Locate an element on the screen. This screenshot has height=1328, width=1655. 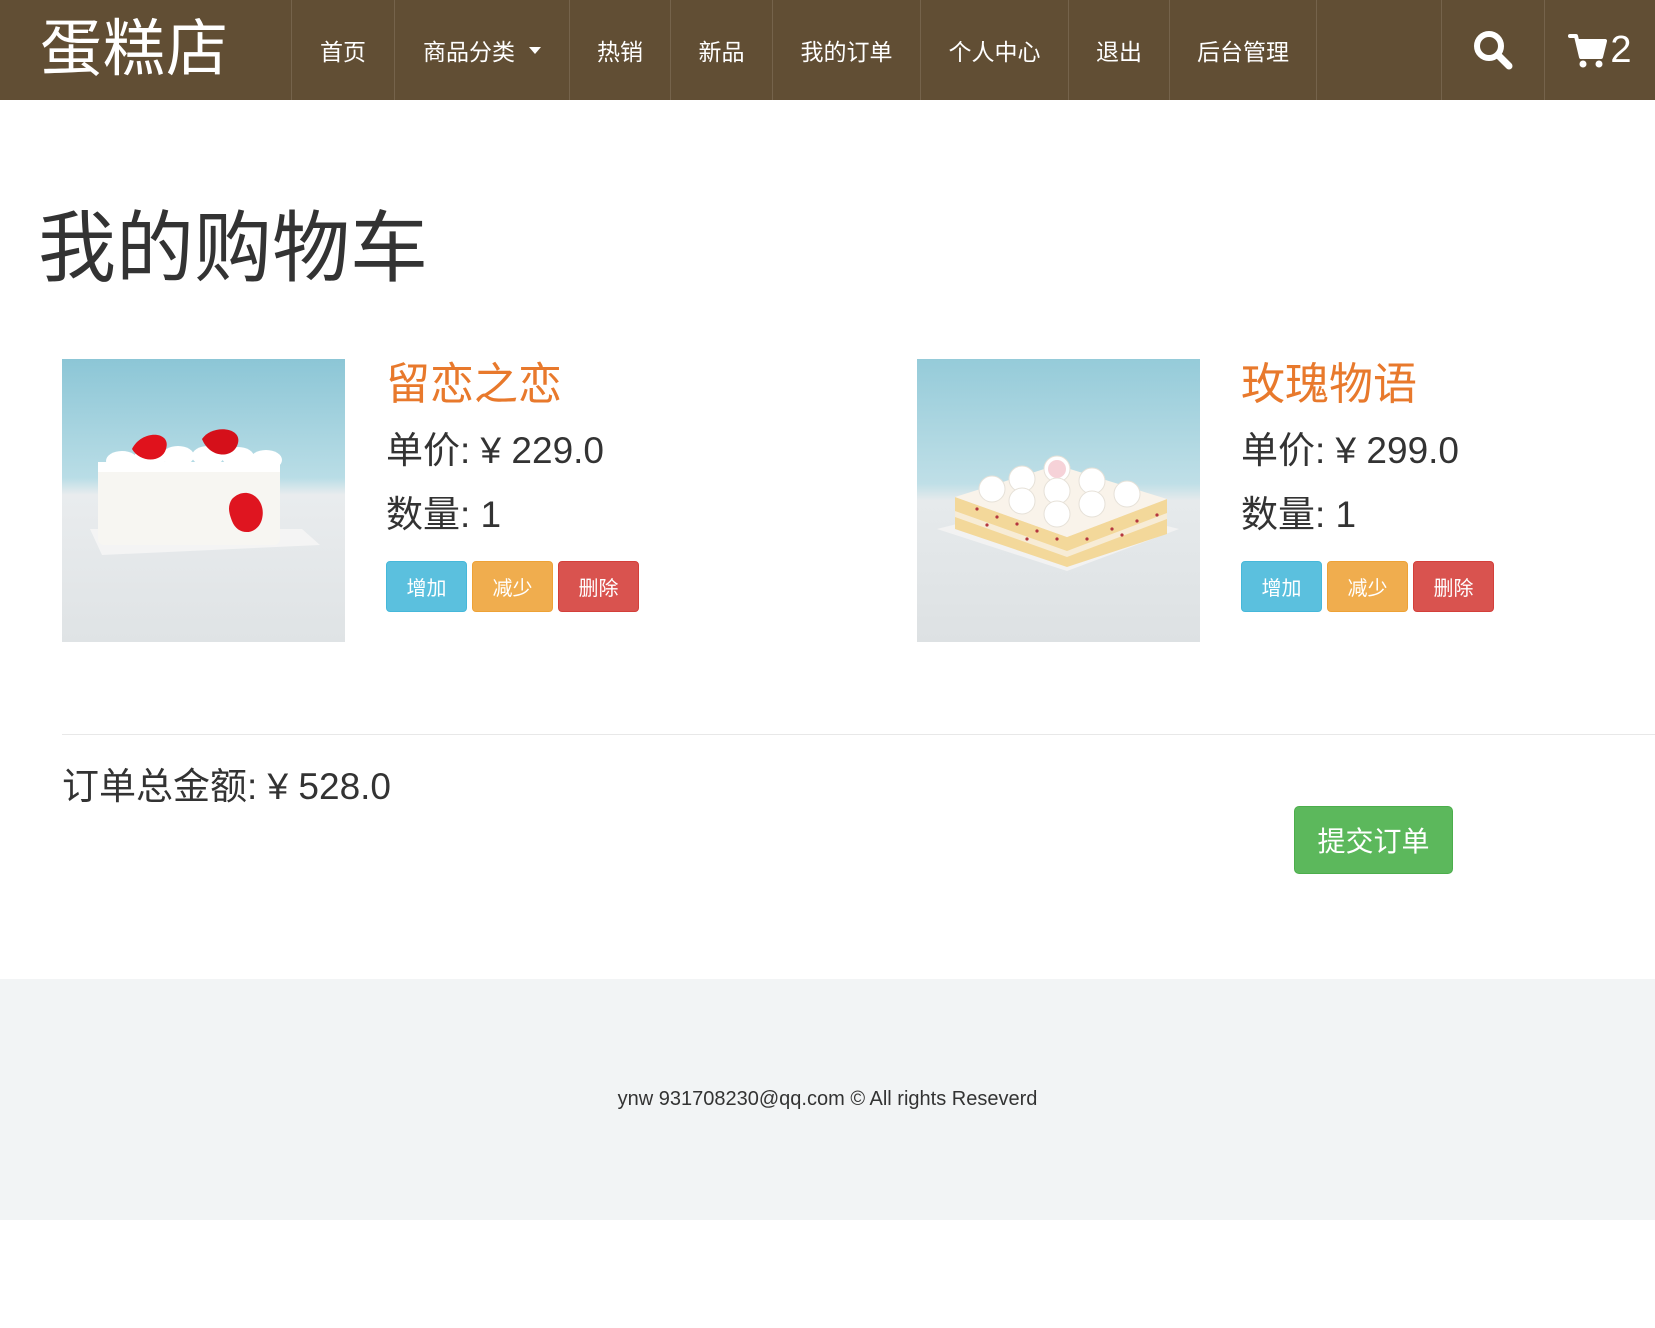
search-button is located at coordinates (1492, 50).